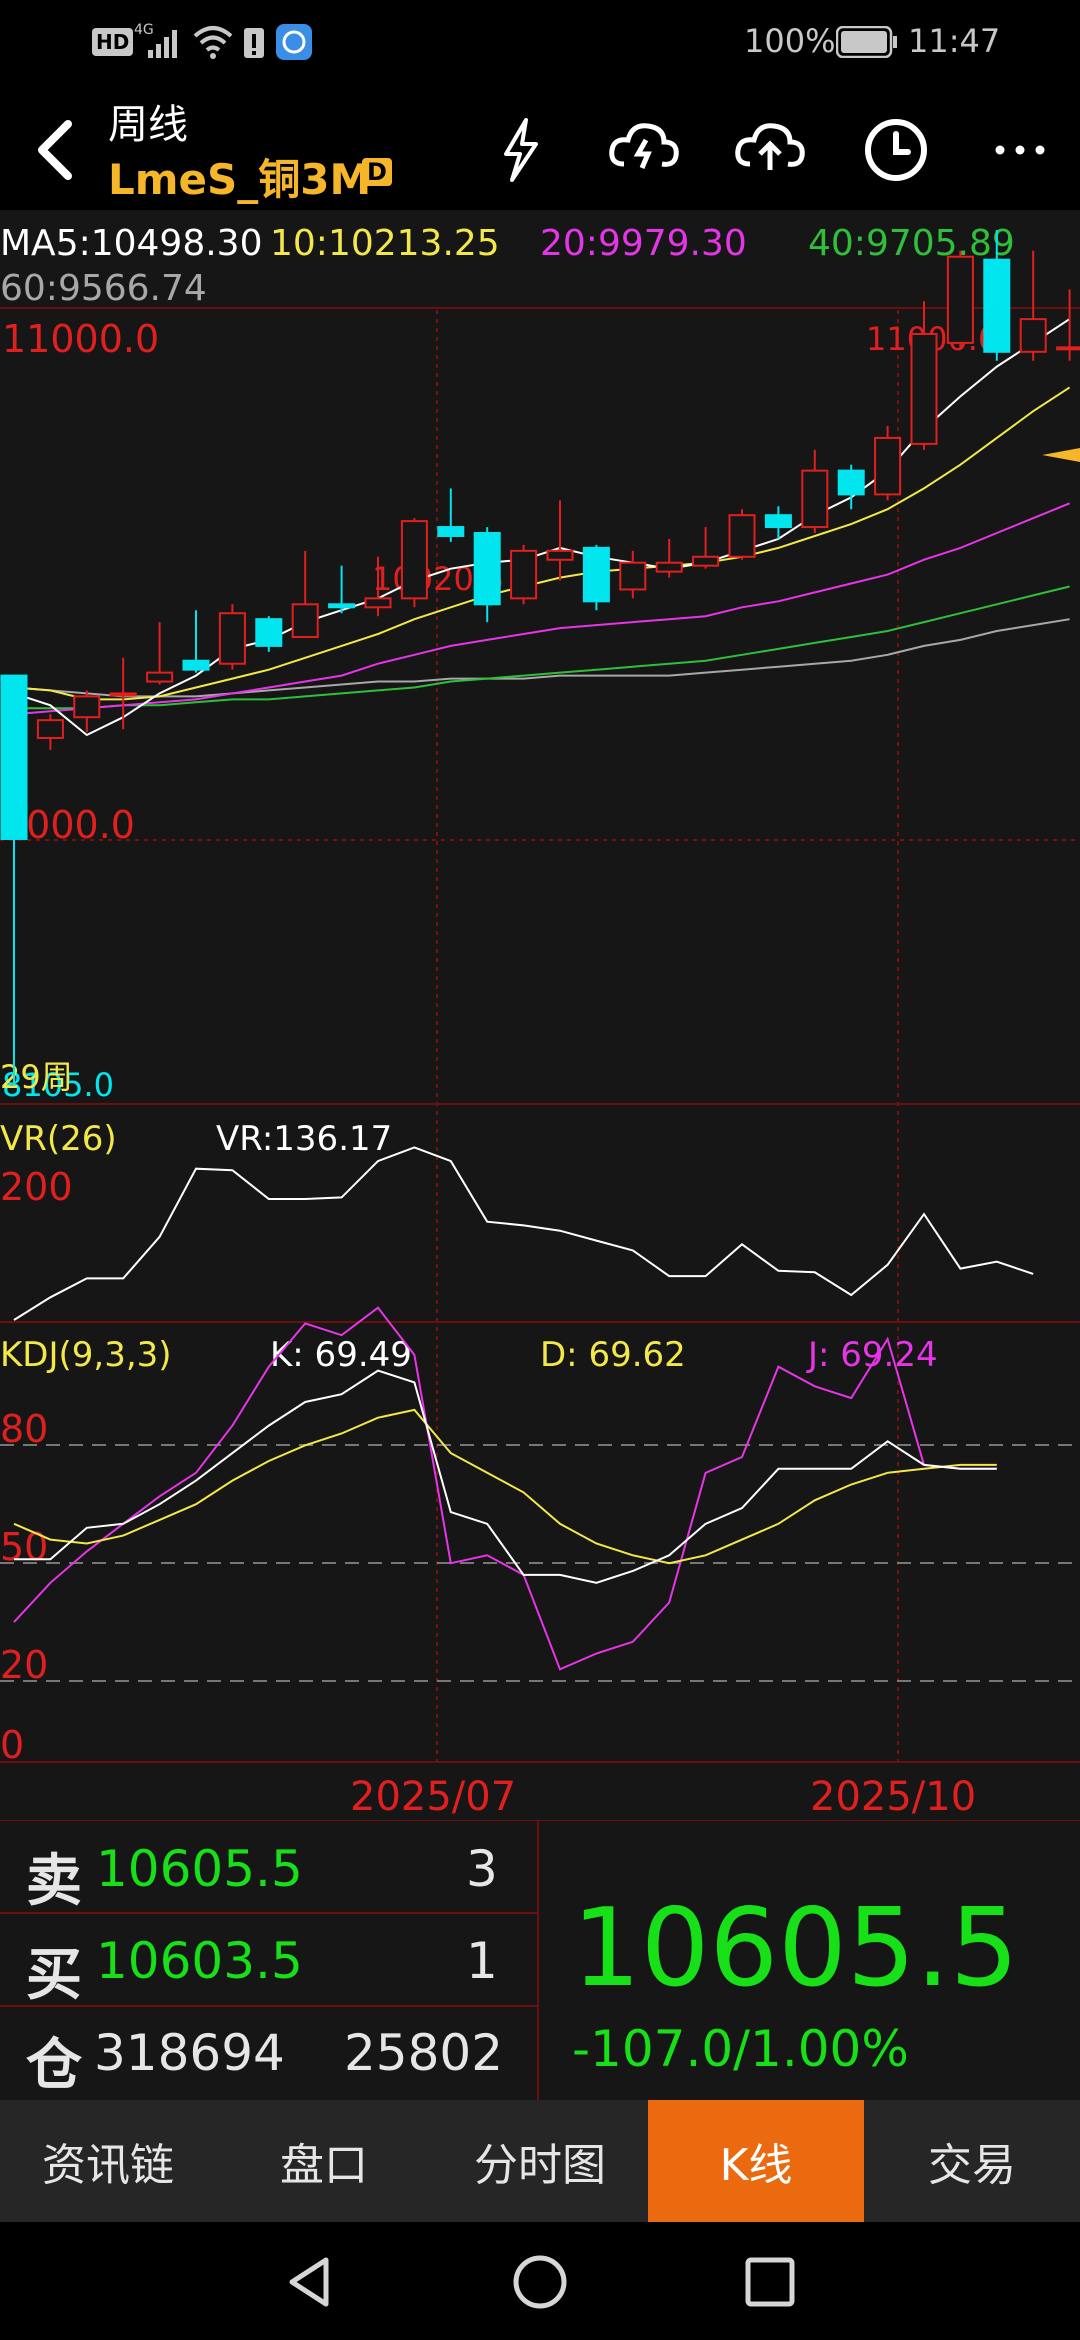 Image resolution: width=1080 pixels, height=2340 pixels. I want to click on clock: 11:47, so click(954, 41).